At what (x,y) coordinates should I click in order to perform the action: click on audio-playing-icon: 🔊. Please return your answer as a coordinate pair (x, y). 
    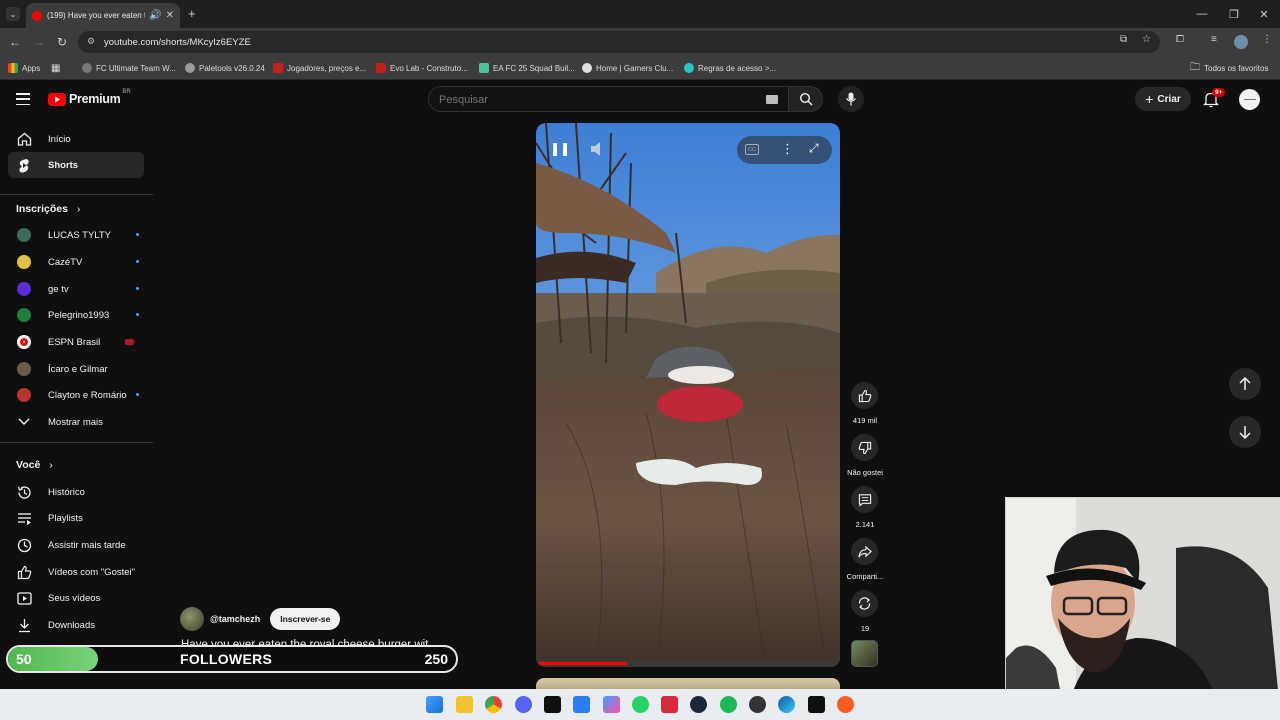
    Looking at the image, I should click on (155, 15).